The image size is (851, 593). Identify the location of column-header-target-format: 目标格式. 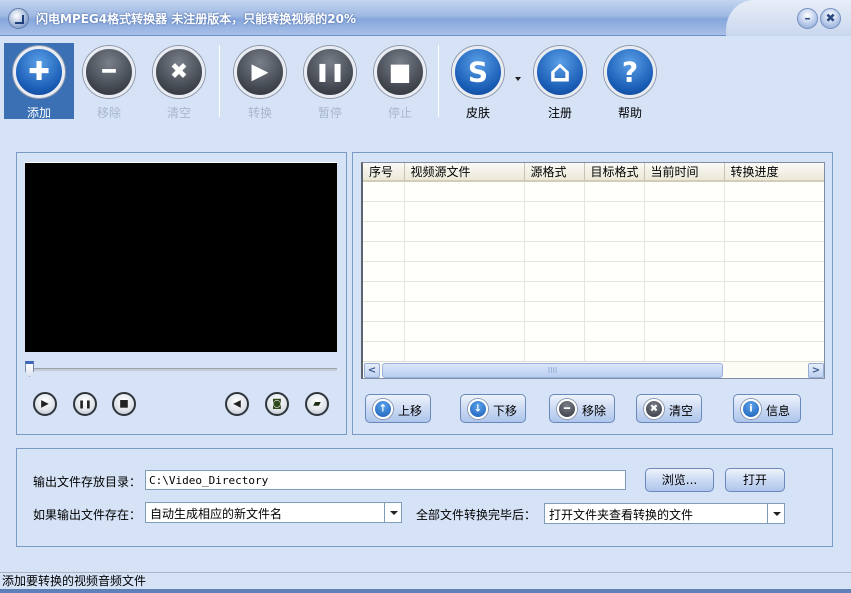
(614, 172).